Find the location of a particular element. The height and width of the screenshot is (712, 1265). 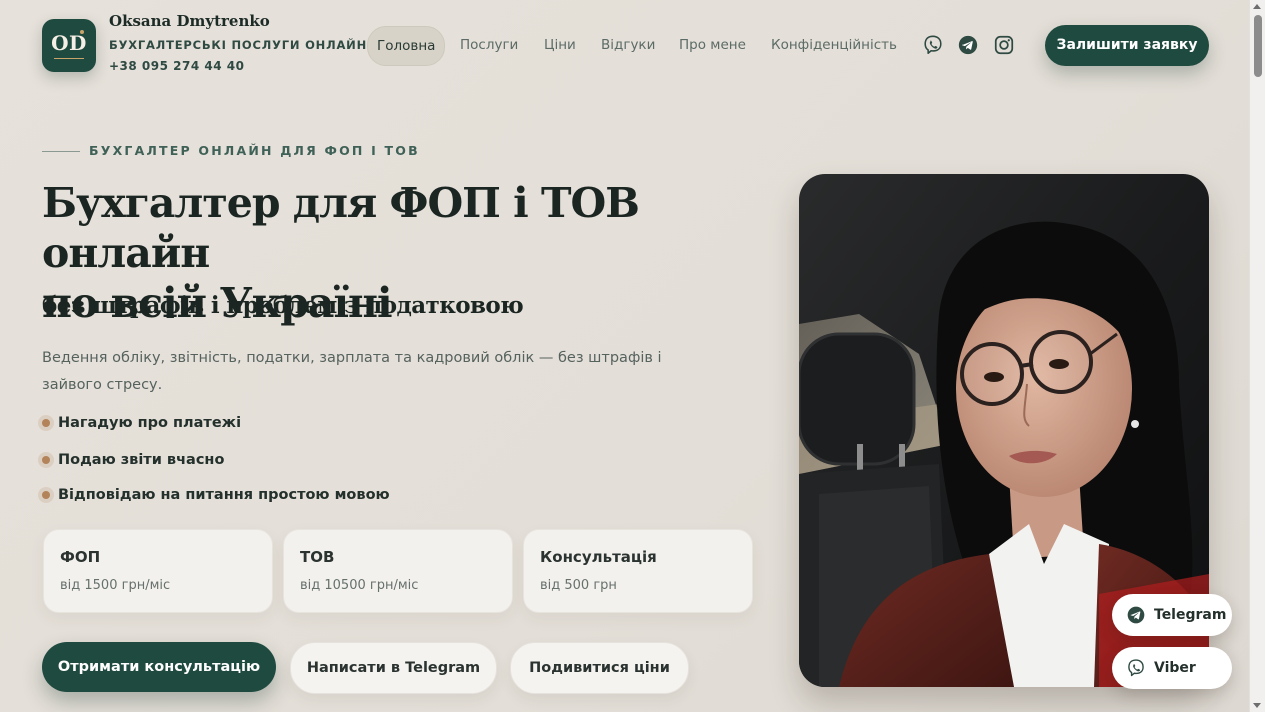

brand-name: Oksana Dmytrenko is located at coordinates (189, 21).